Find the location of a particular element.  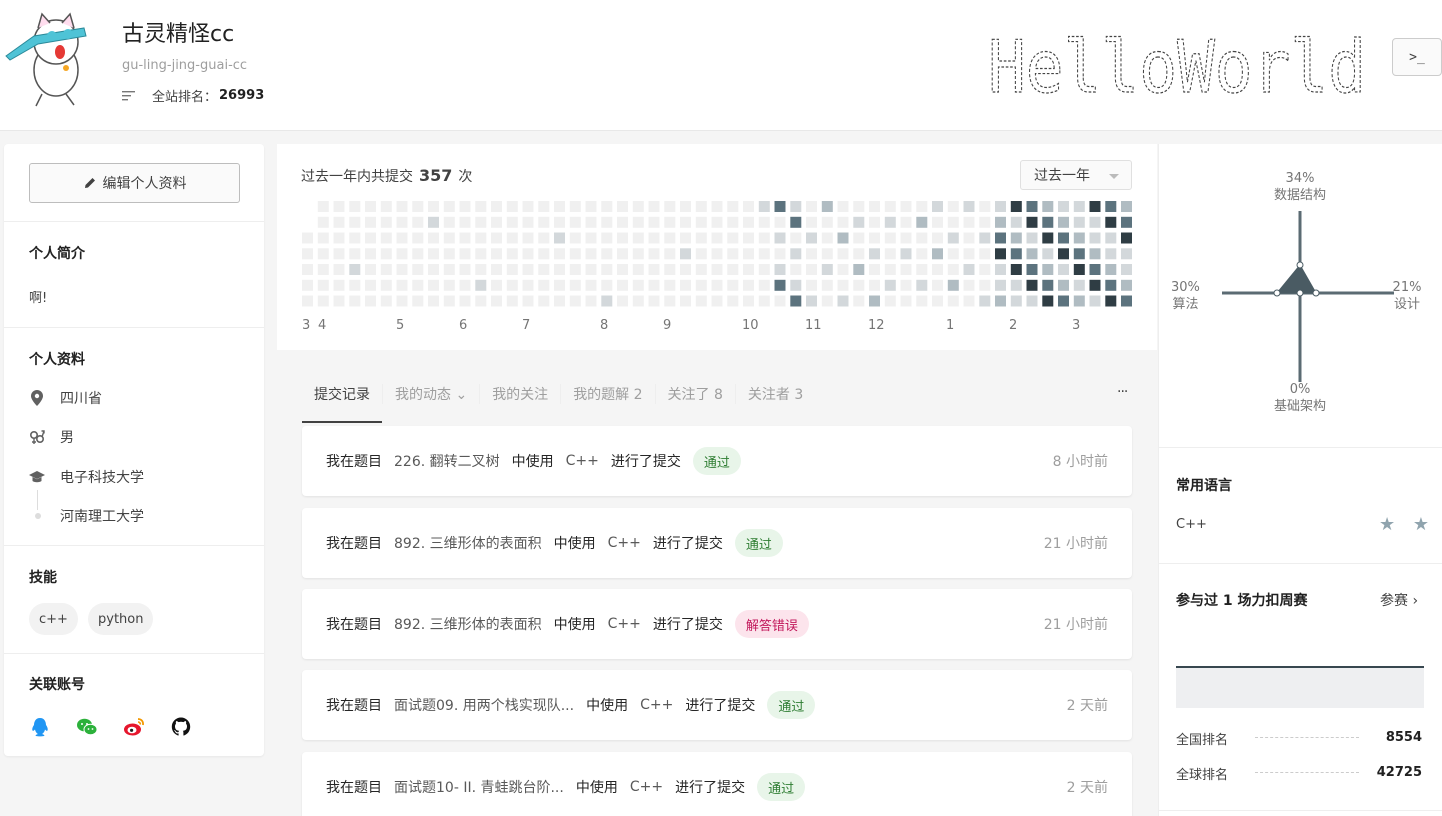

radar-label-right: 21% 设计 is located at coordinates (1407, 296).